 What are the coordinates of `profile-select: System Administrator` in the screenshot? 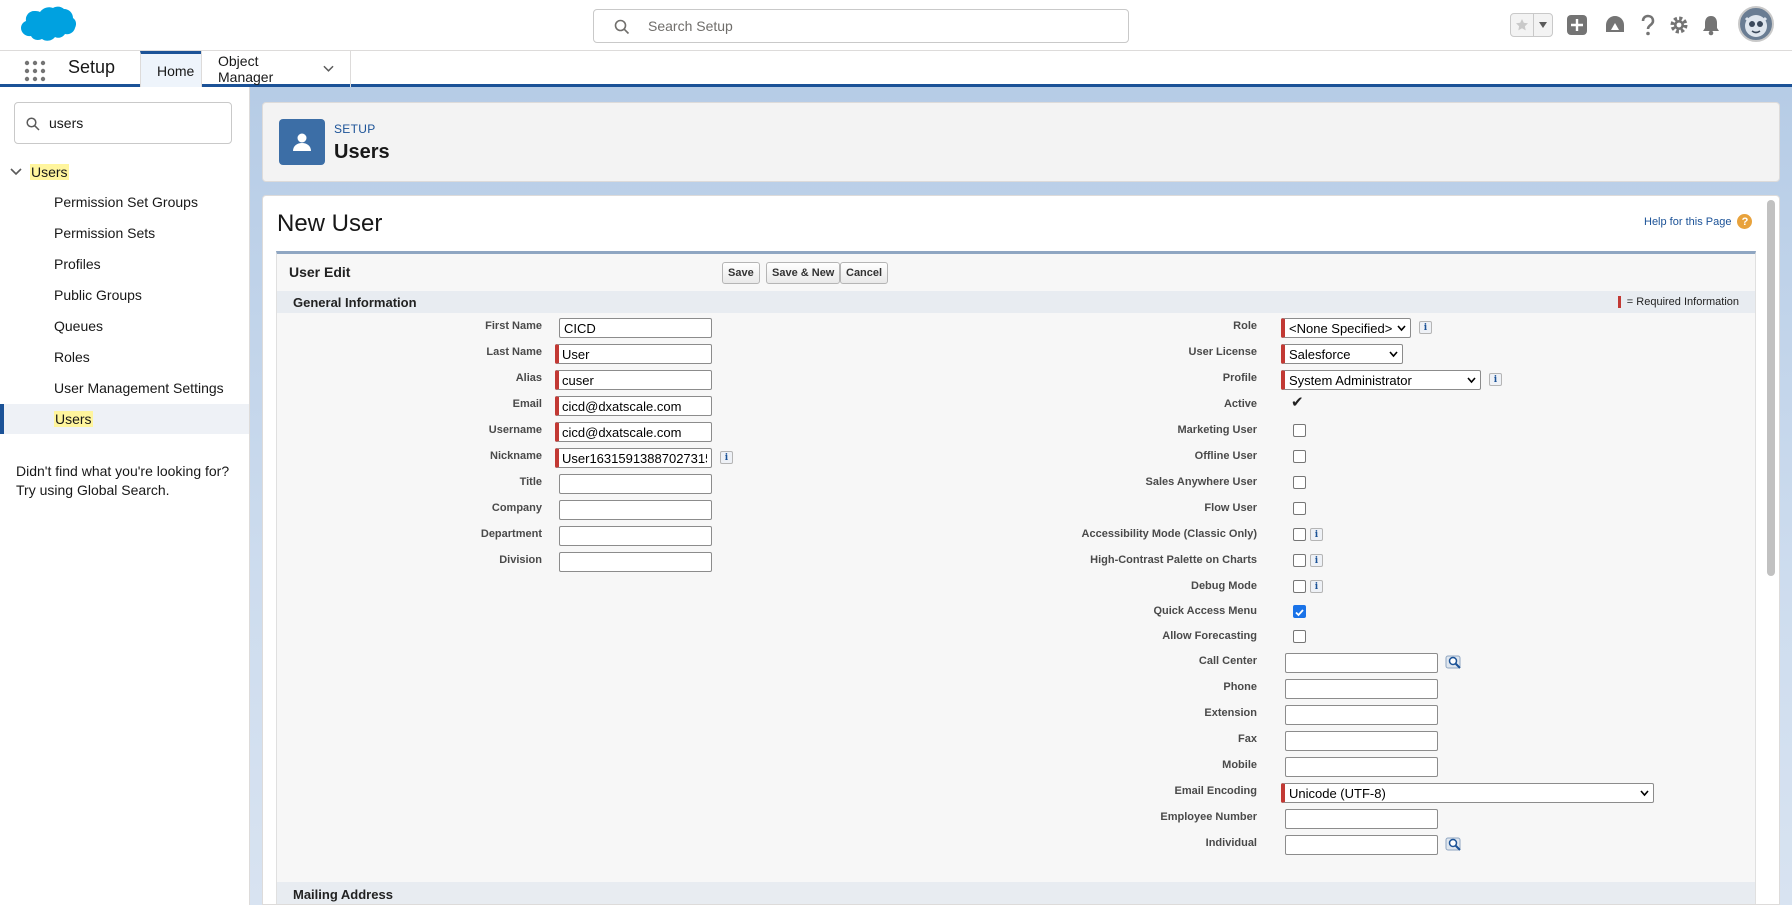 It's located at (1381, 380).